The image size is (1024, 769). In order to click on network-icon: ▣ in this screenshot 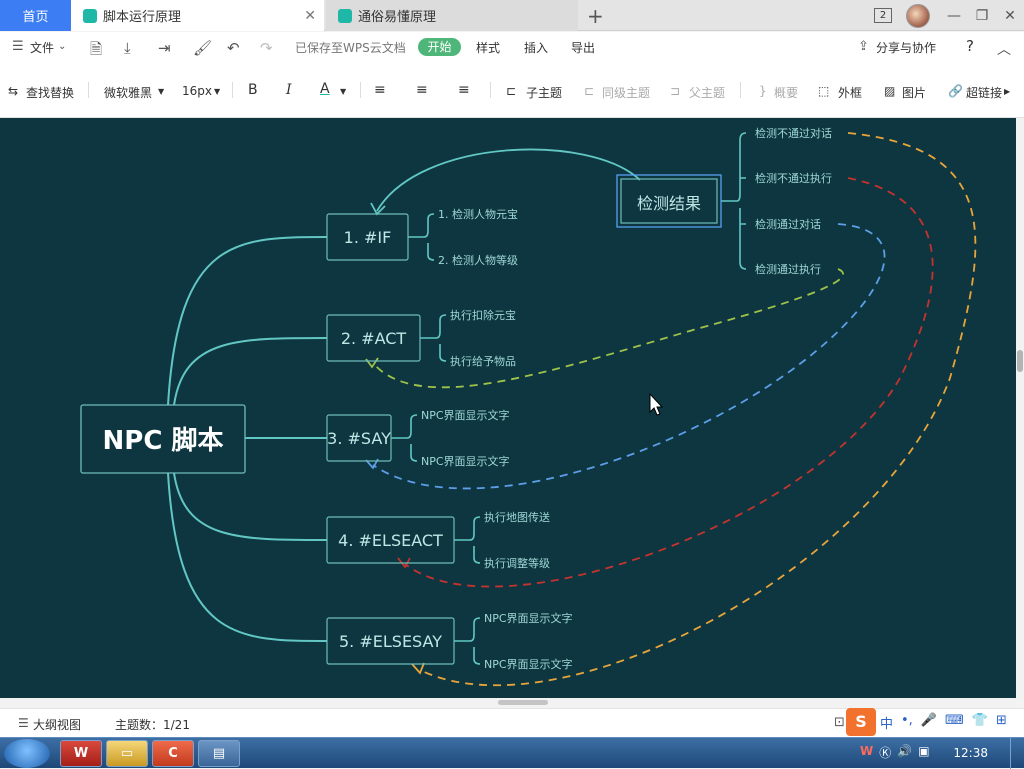, I will do `click(923, 752)`.